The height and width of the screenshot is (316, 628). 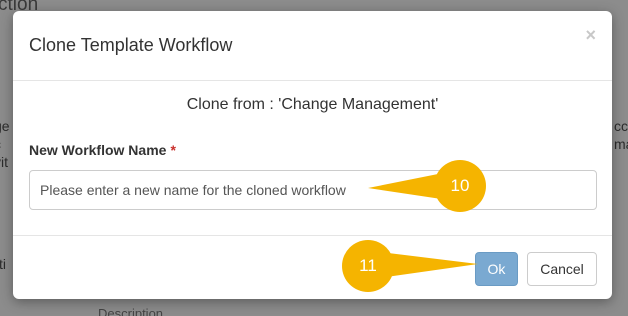 What do you see at coordinates (590, 35) in the screenshot?
I see `close-icon: ×` at bounding box center [590, 35].